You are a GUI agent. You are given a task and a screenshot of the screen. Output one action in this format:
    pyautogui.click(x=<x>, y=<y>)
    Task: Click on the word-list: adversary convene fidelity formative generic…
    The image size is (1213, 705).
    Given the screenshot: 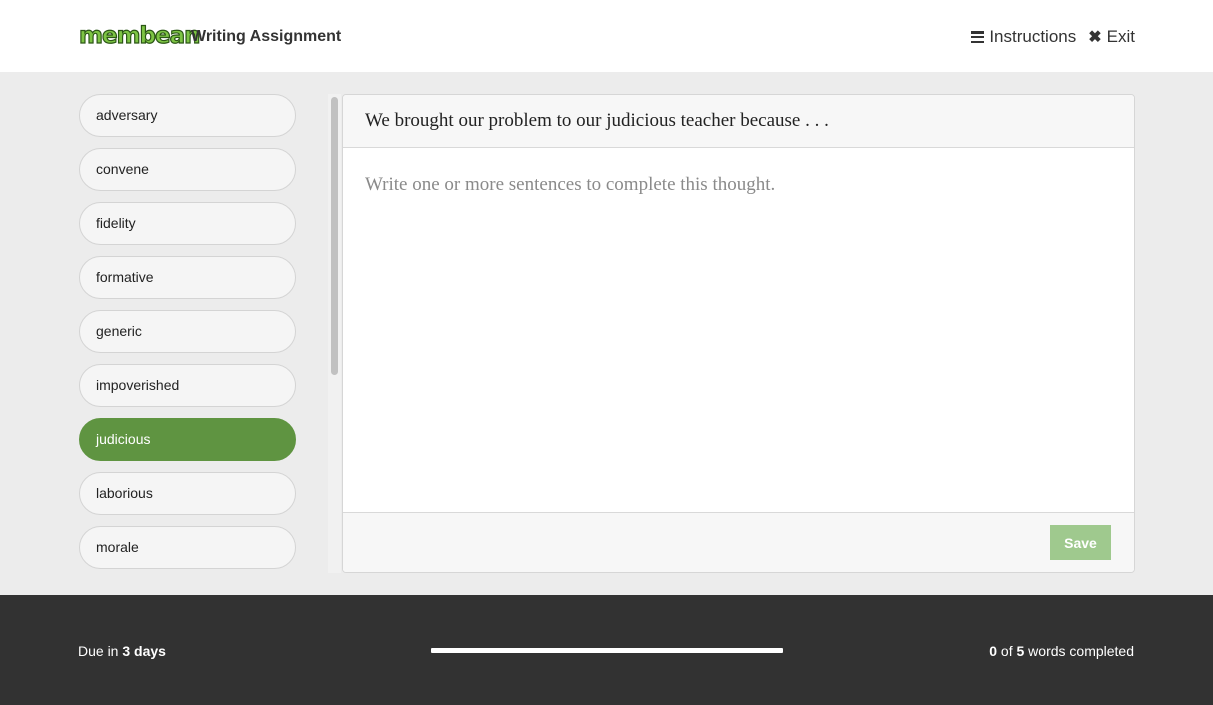 What is the action you would take?
    pyautogui.click(x=188, y=334)
    